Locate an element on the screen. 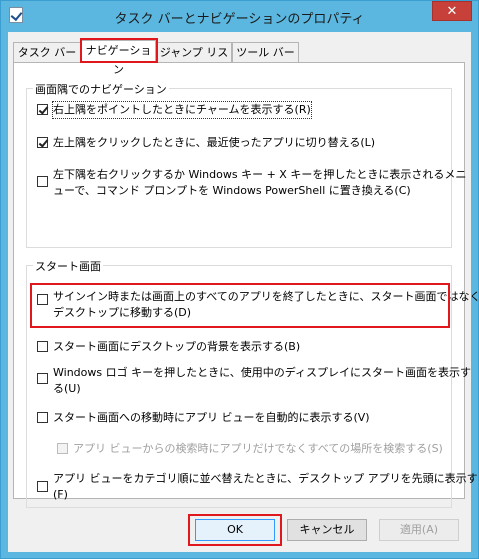 This screenshot has width=479, height=559. apps-view-auto-label: スタート画面への移動時にアプリ ビューを自動的に表示する(V) is located at coordinates (211, 417).